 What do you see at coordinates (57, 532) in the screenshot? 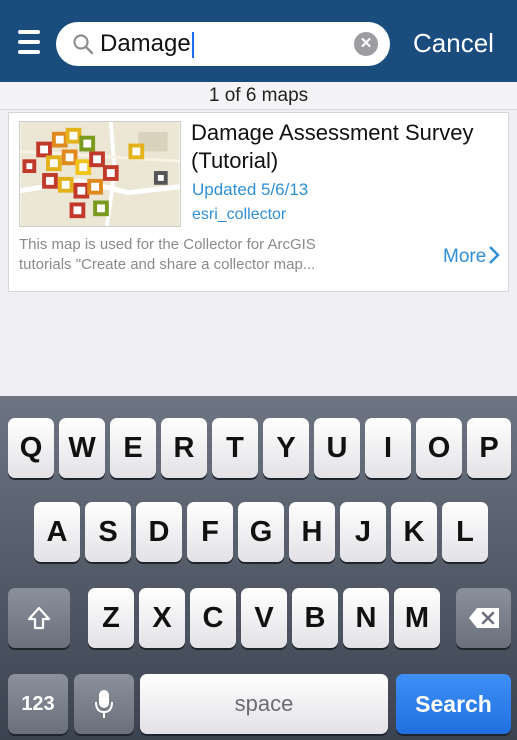
I see `key-a: A` at bounding box center [57, 532].